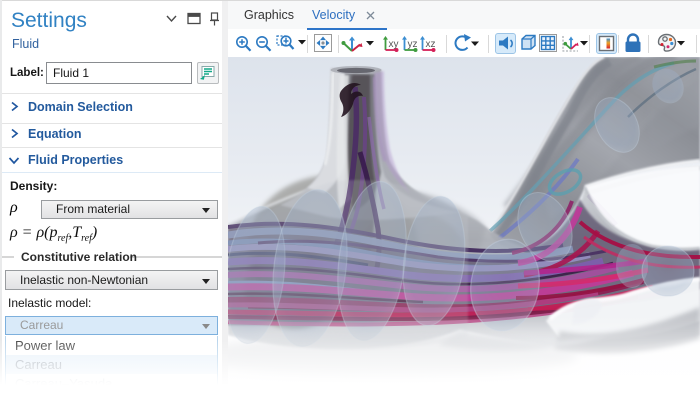 This screenshot has height=400, width=700. What do you see at coordinates (413, 44) in the screenshot?
I see `svg-text: yz` at bounding box center [413, 44].